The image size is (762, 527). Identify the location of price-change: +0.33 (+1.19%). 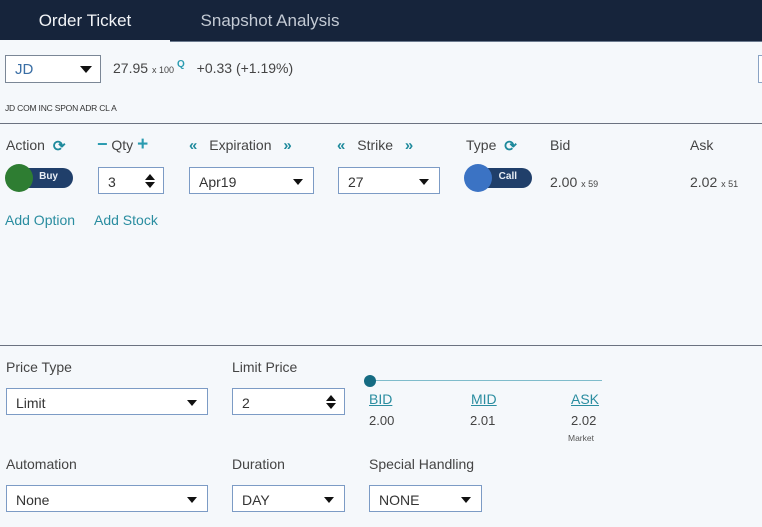
(245, 68).